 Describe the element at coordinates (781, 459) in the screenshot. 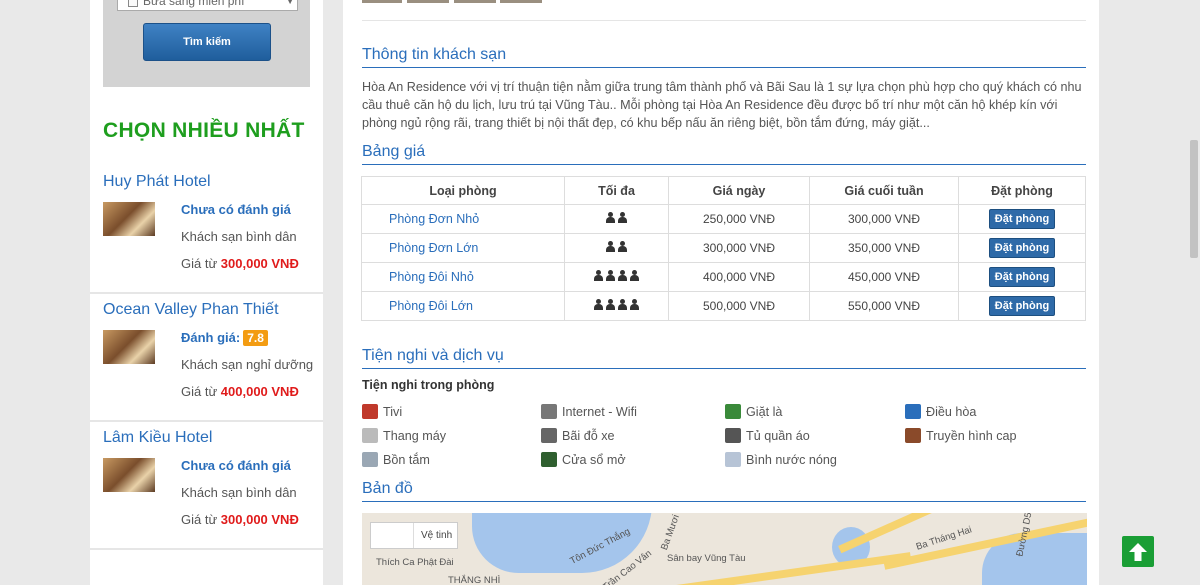

I see `amenity-item: Bình nước nóng` at that location.